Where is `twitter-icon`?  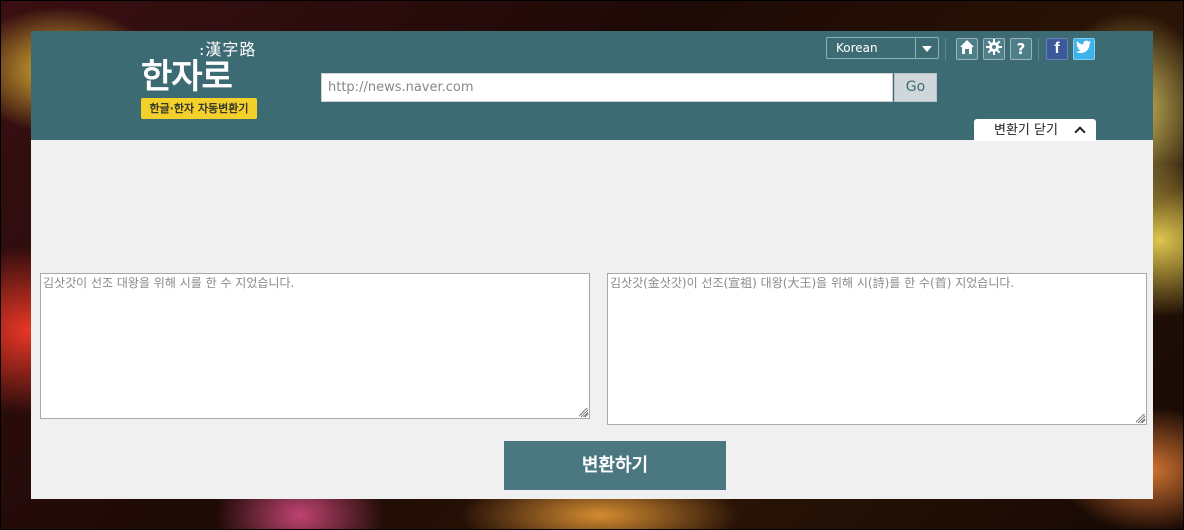
twitter-icon is located at coordinates (1084, 49).